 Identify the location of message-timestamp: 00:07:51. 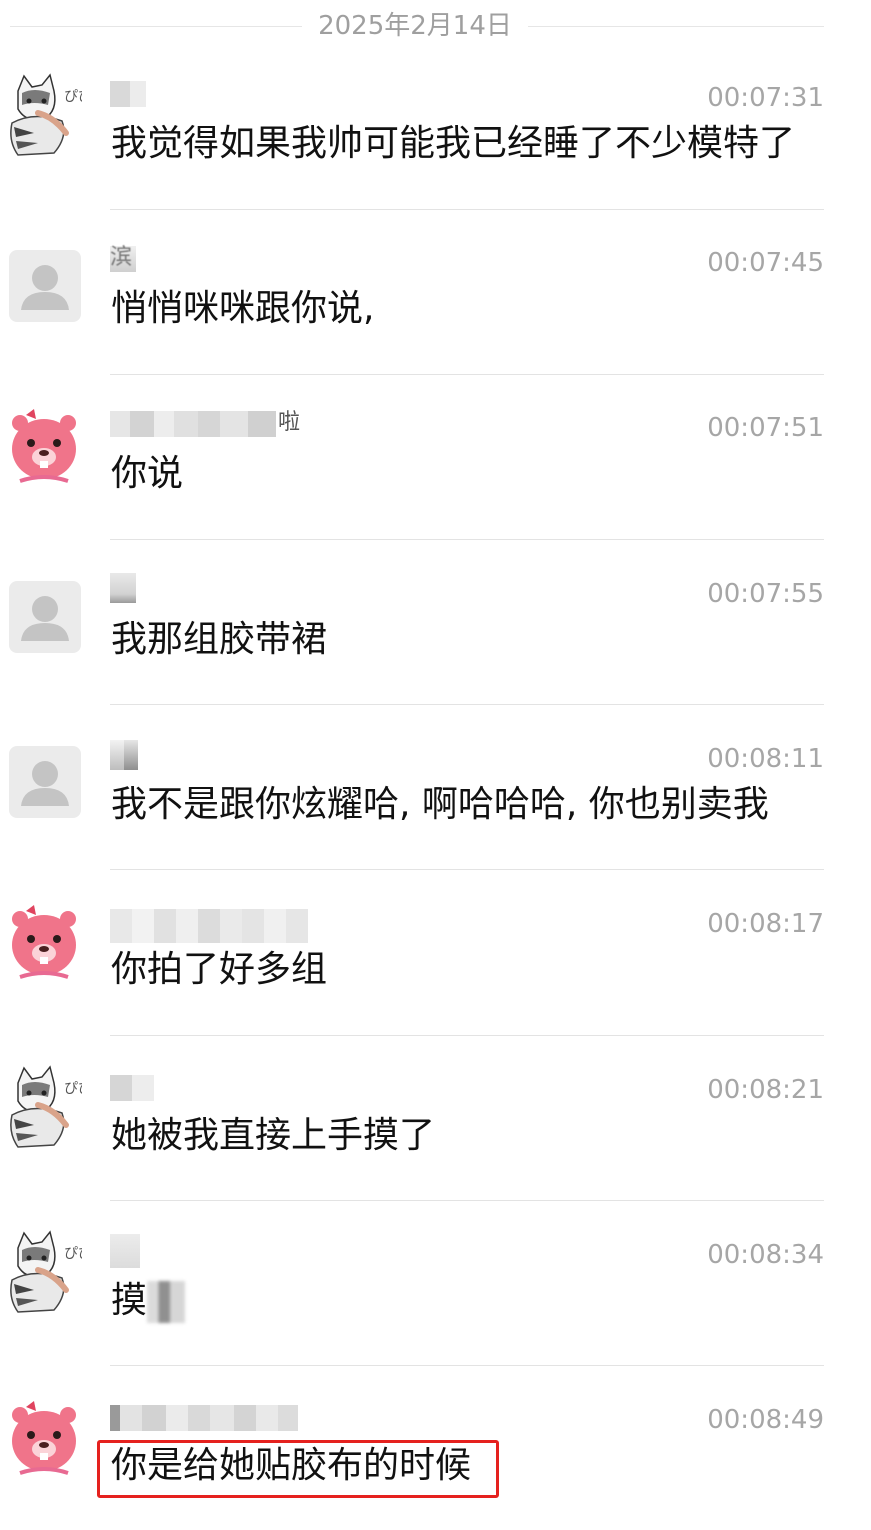
(765, 428).